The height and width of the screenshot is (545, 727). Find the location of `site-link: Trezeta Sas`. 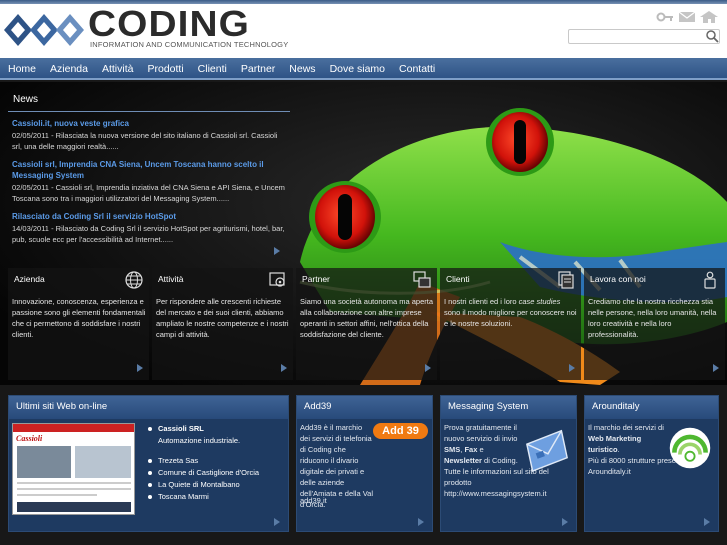

site-link: Trezeta Sas is located at coordinates (202, 461).